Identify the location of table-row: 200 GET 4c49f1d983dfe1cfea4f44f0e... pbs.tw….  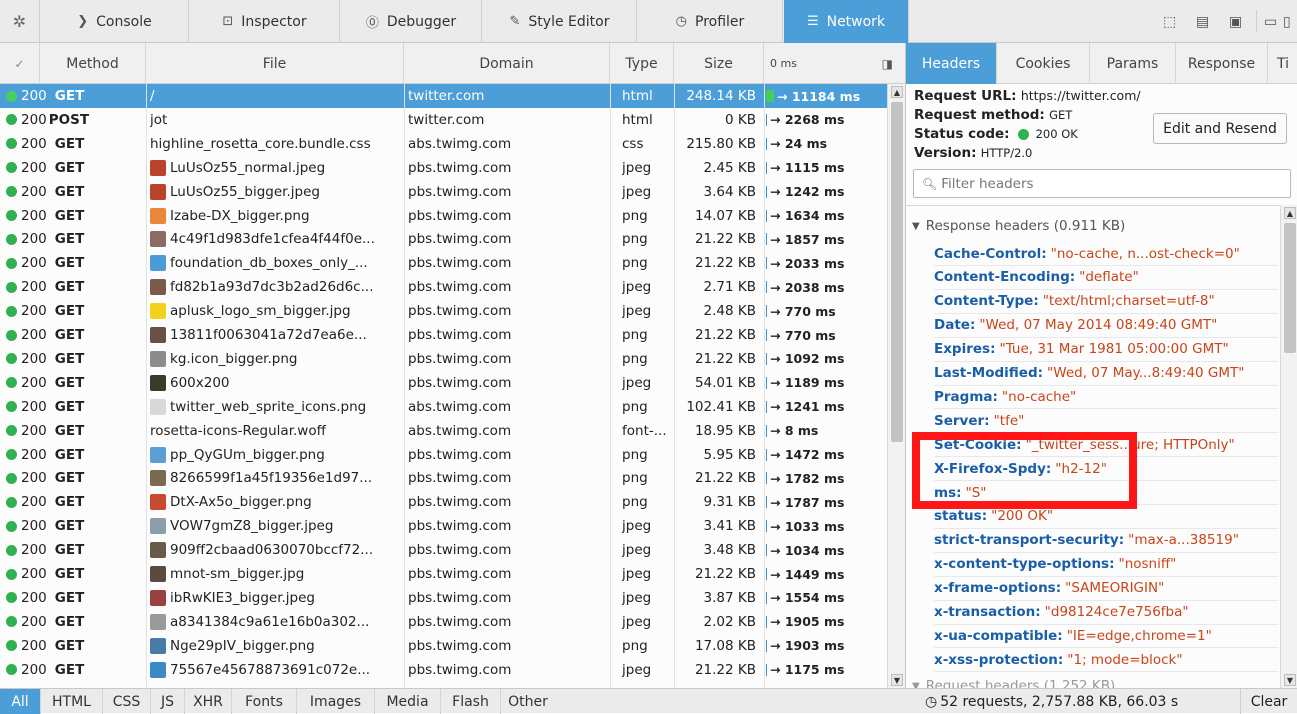
(443, 239).